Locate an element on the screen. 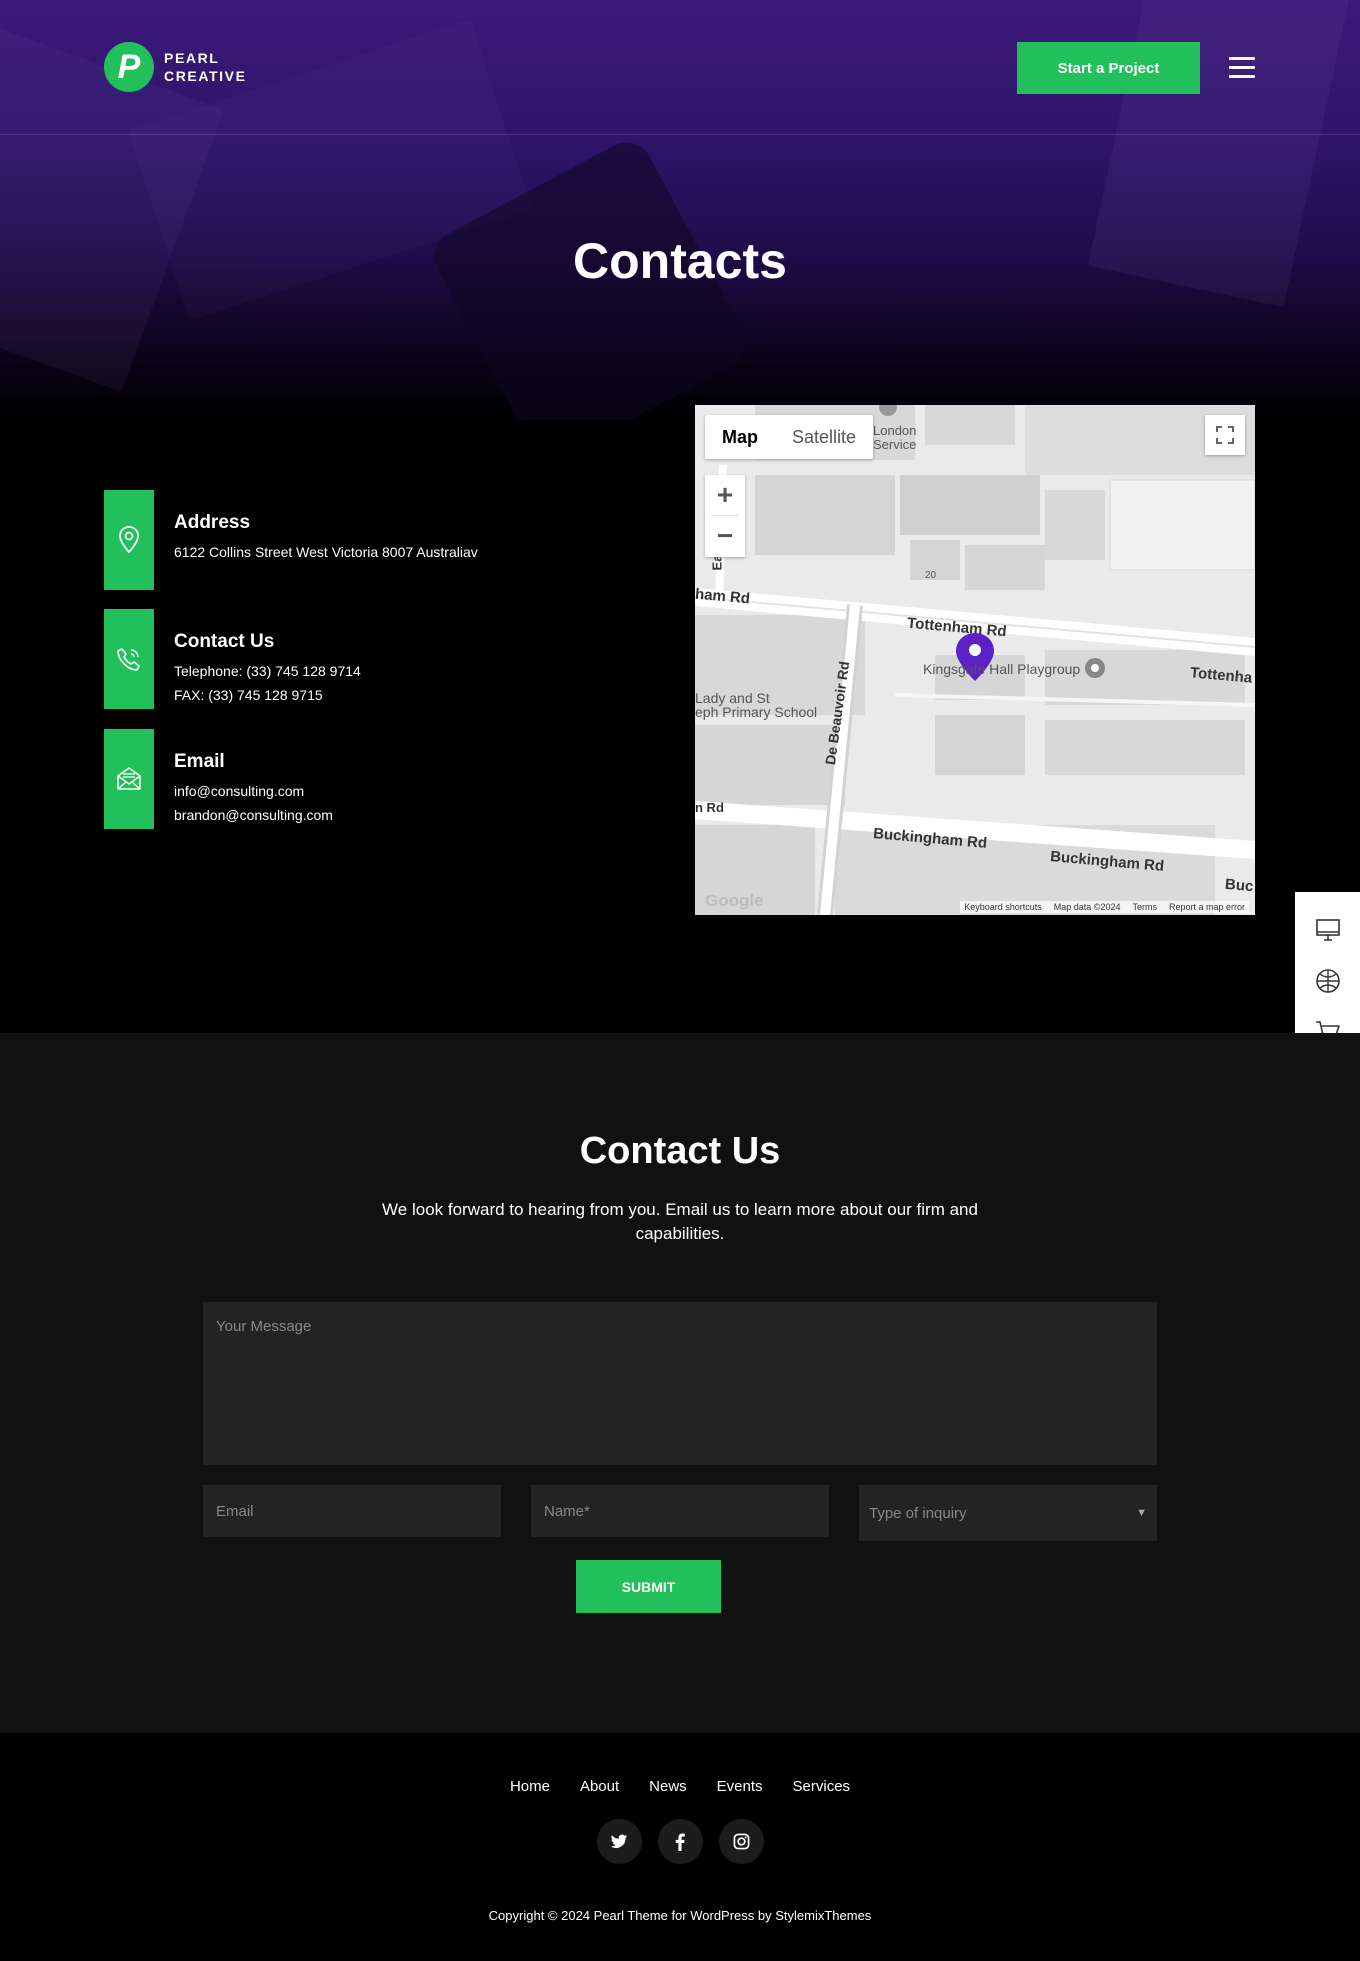 The width and height of the screenshot is (1360, 1961). email-link: brandon@consulting.com is located at coordinates (253, 815).